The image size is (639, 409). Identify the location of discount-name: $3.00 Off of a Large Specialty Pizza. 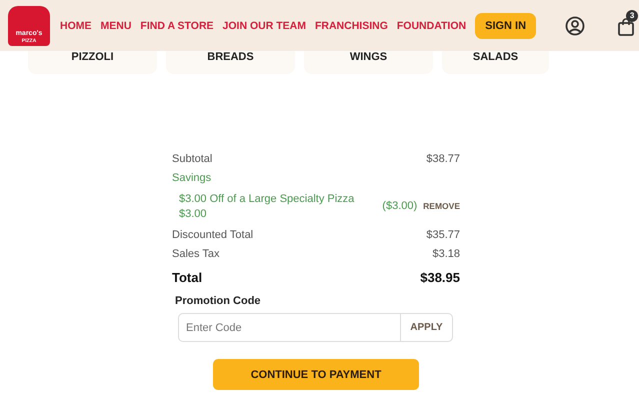
(266, 198).